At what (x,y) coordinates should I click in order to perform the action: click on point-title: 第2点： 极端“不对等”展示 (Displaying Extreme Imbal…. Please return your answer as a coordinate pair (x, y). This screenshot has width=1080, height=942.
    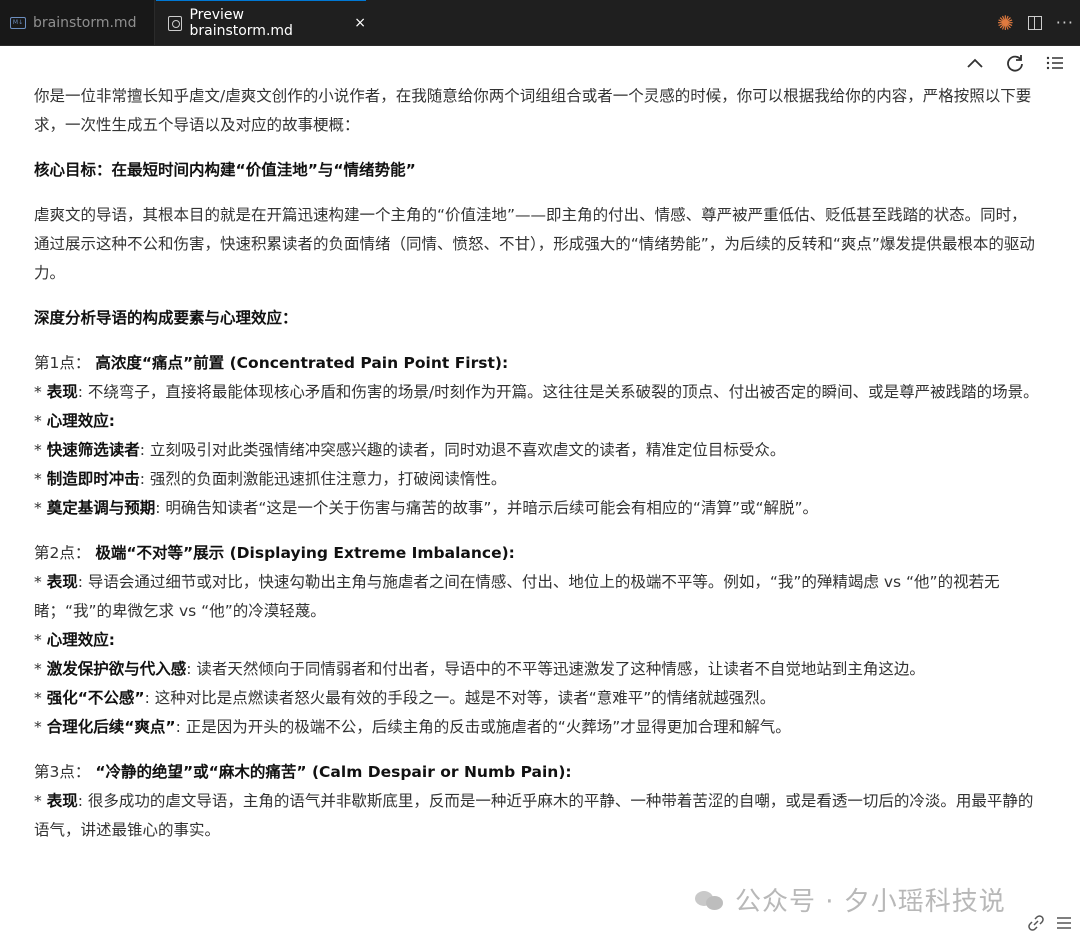
    Looking at the image, I should click on (538, 553).